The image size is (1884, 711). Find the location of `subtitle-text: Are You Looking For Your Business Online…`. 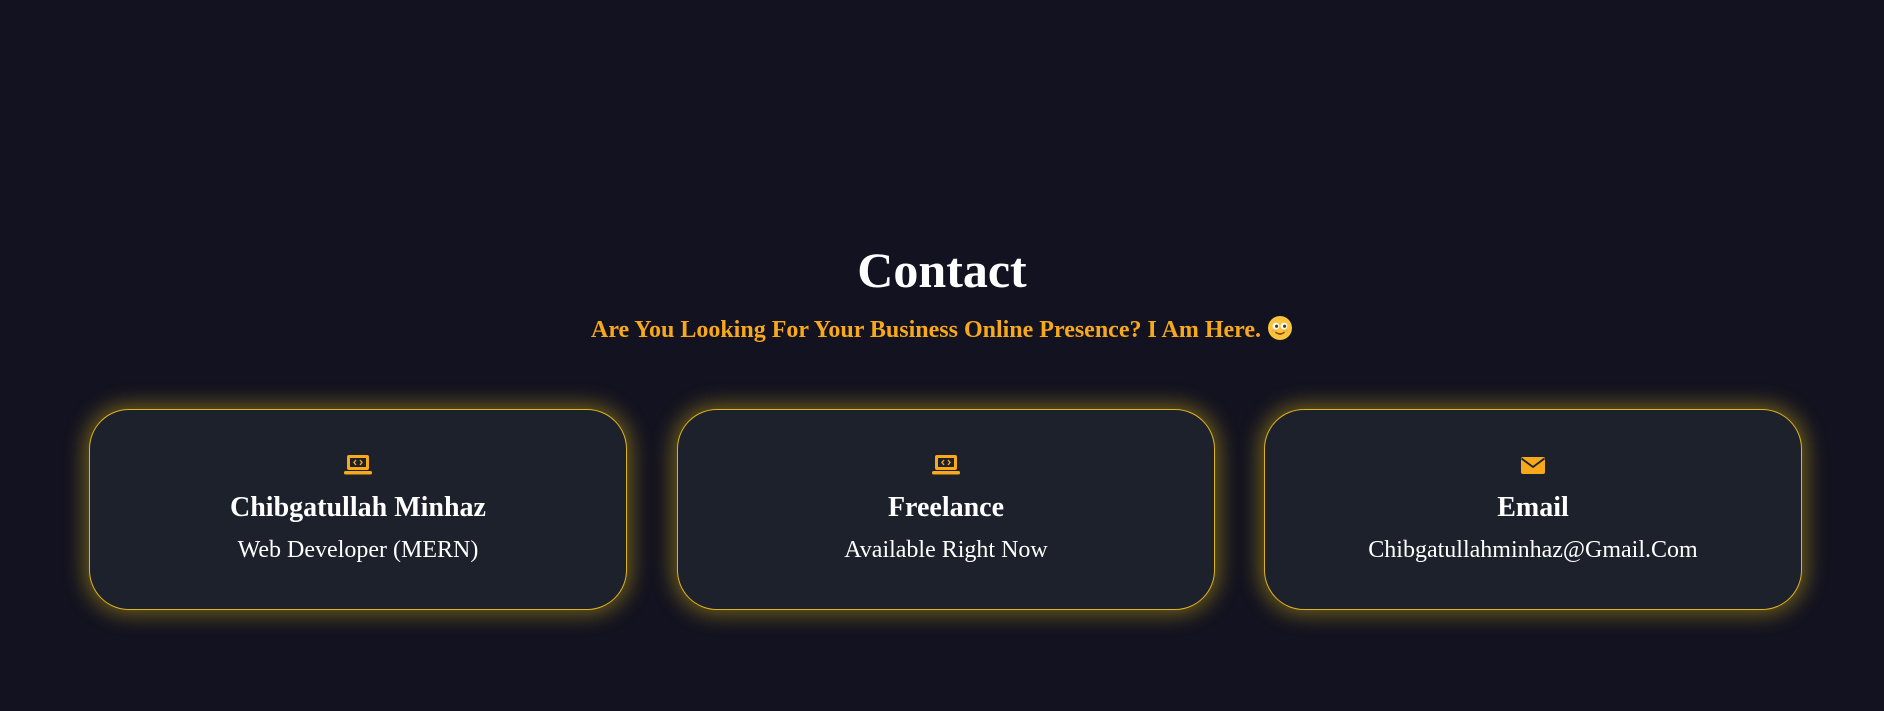

subtitle-text: Are You Looking For Your Business Online… is located at coordinates (926, 330).